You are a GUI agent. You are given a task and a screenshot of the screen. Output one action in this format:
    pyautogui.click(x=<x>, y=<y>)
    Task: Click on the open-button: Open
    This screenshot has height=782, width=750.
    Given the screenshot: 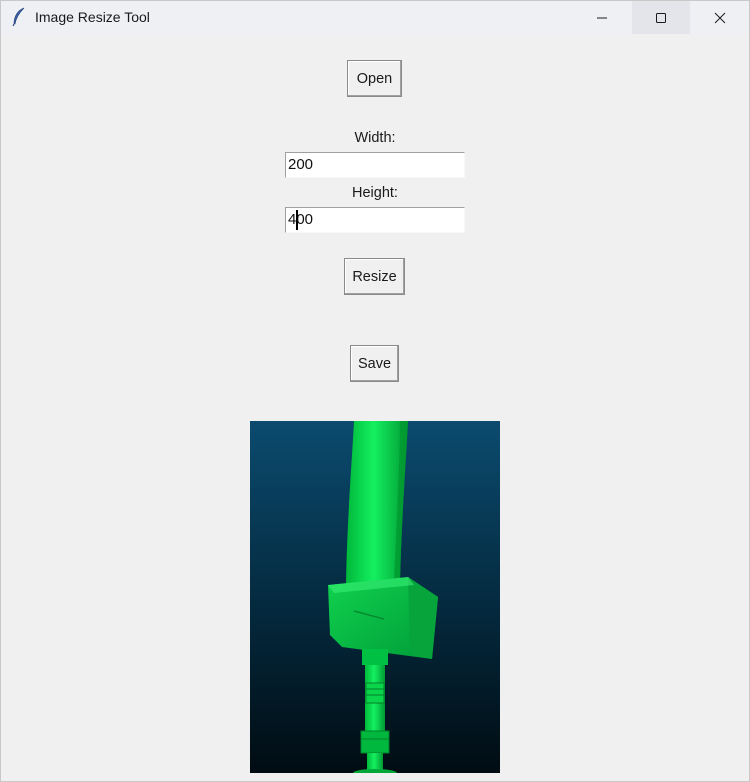 What is the action you would take?
    pyautogui.click(x=374, y=78)
    